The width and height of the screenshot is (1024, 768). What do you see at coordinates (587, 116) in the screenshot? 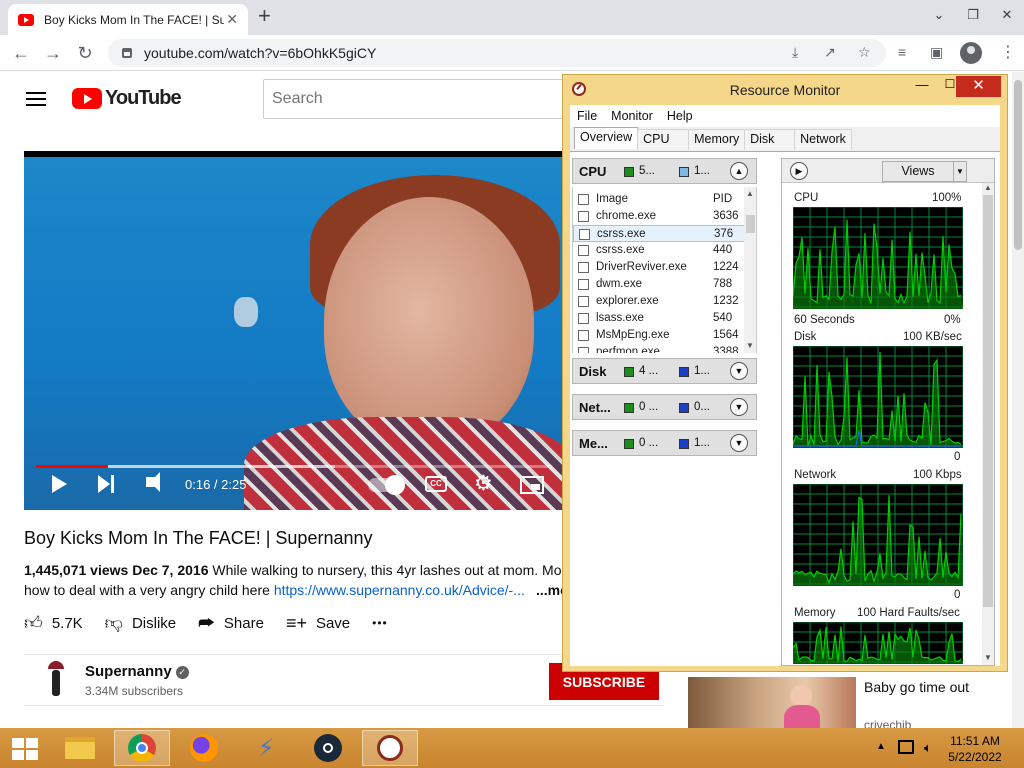
I see `menu-file: File` at bounding box center [587, 116].